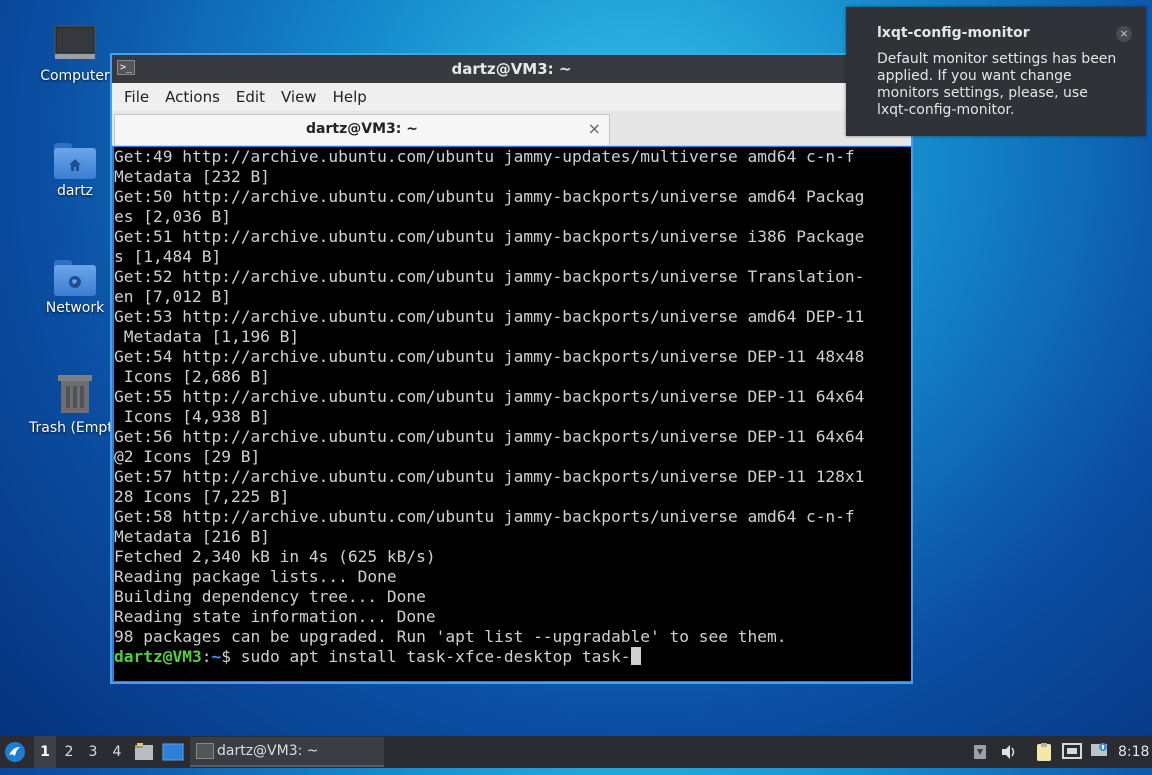 Image resolution: width=1152 pixels, height=775 pixels. I want to click on window-title: dartz@VM3: ~, so click(511, 69).